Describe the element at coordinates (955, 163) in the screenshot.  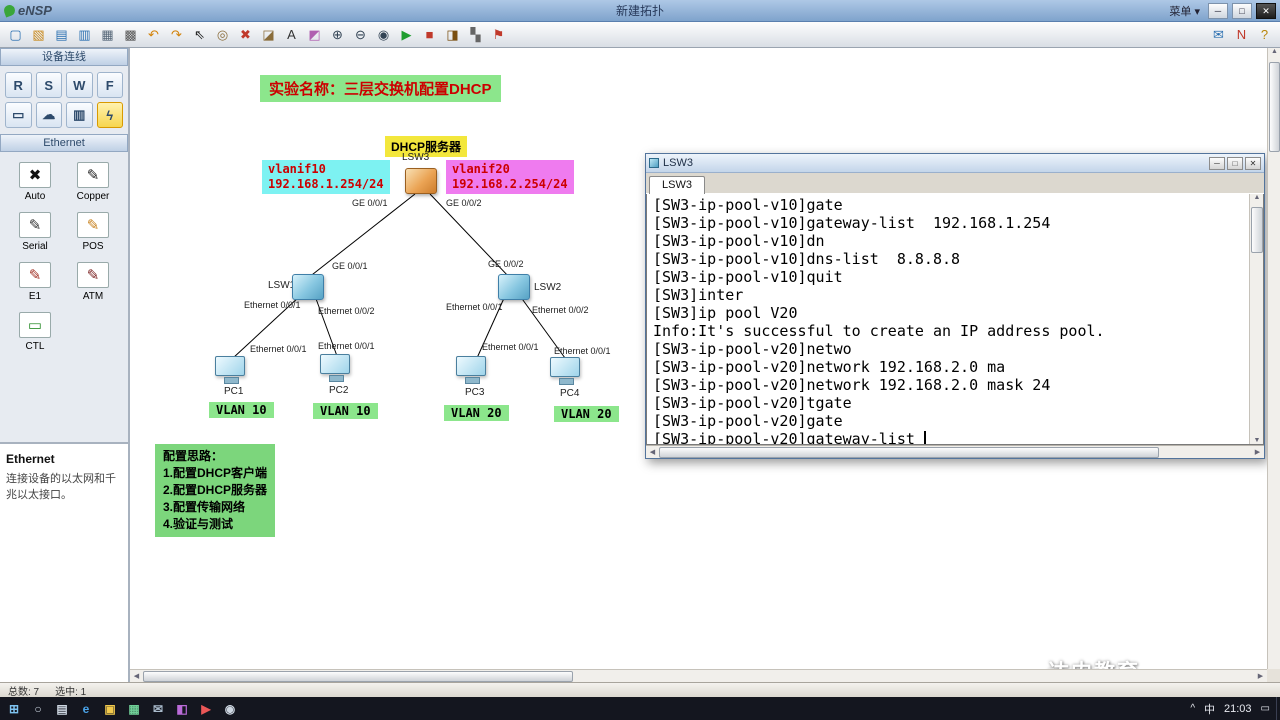
I see `terminal-titlebar: LSW3 ─ □ ✕` at that location.